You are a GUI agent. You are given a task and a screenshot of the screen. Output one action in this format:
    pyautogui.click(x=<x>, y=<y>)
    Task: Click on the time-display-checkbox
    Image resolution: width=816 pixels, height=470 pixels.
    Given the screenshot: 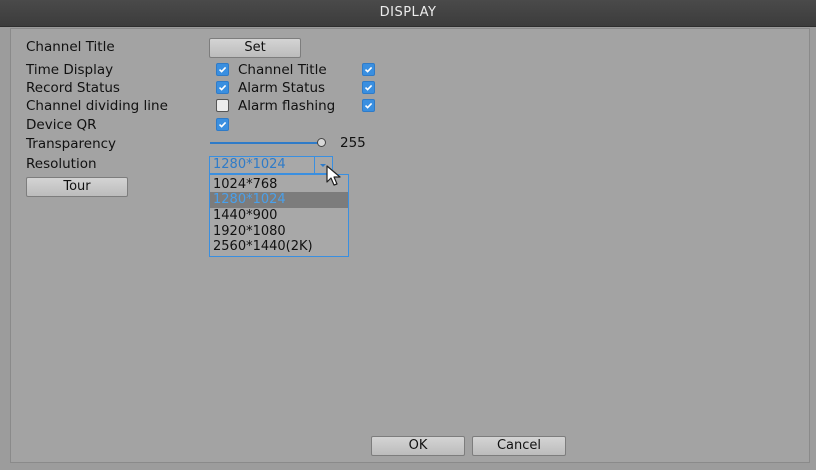 What is the action you would take?
    pyautogui.click(x=222, y=69)
    